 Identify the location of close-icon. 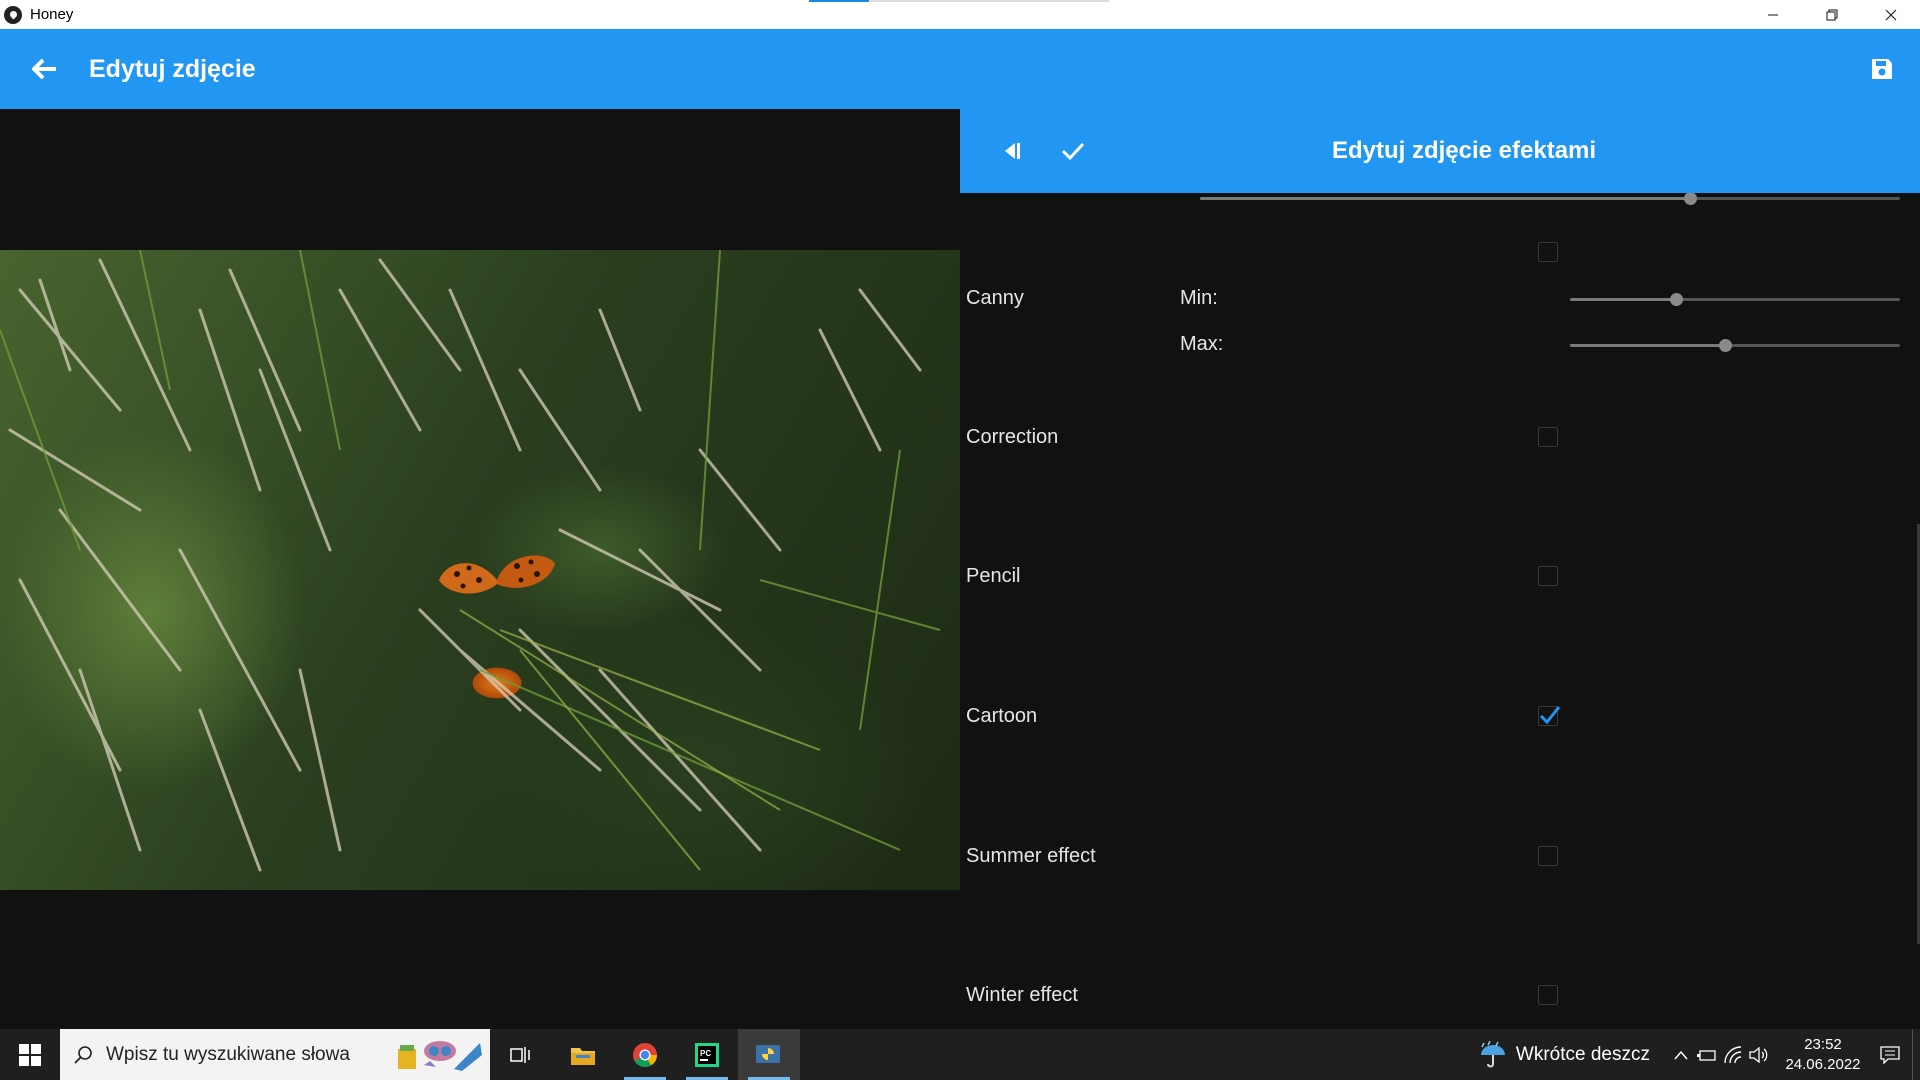
(1890, 14).